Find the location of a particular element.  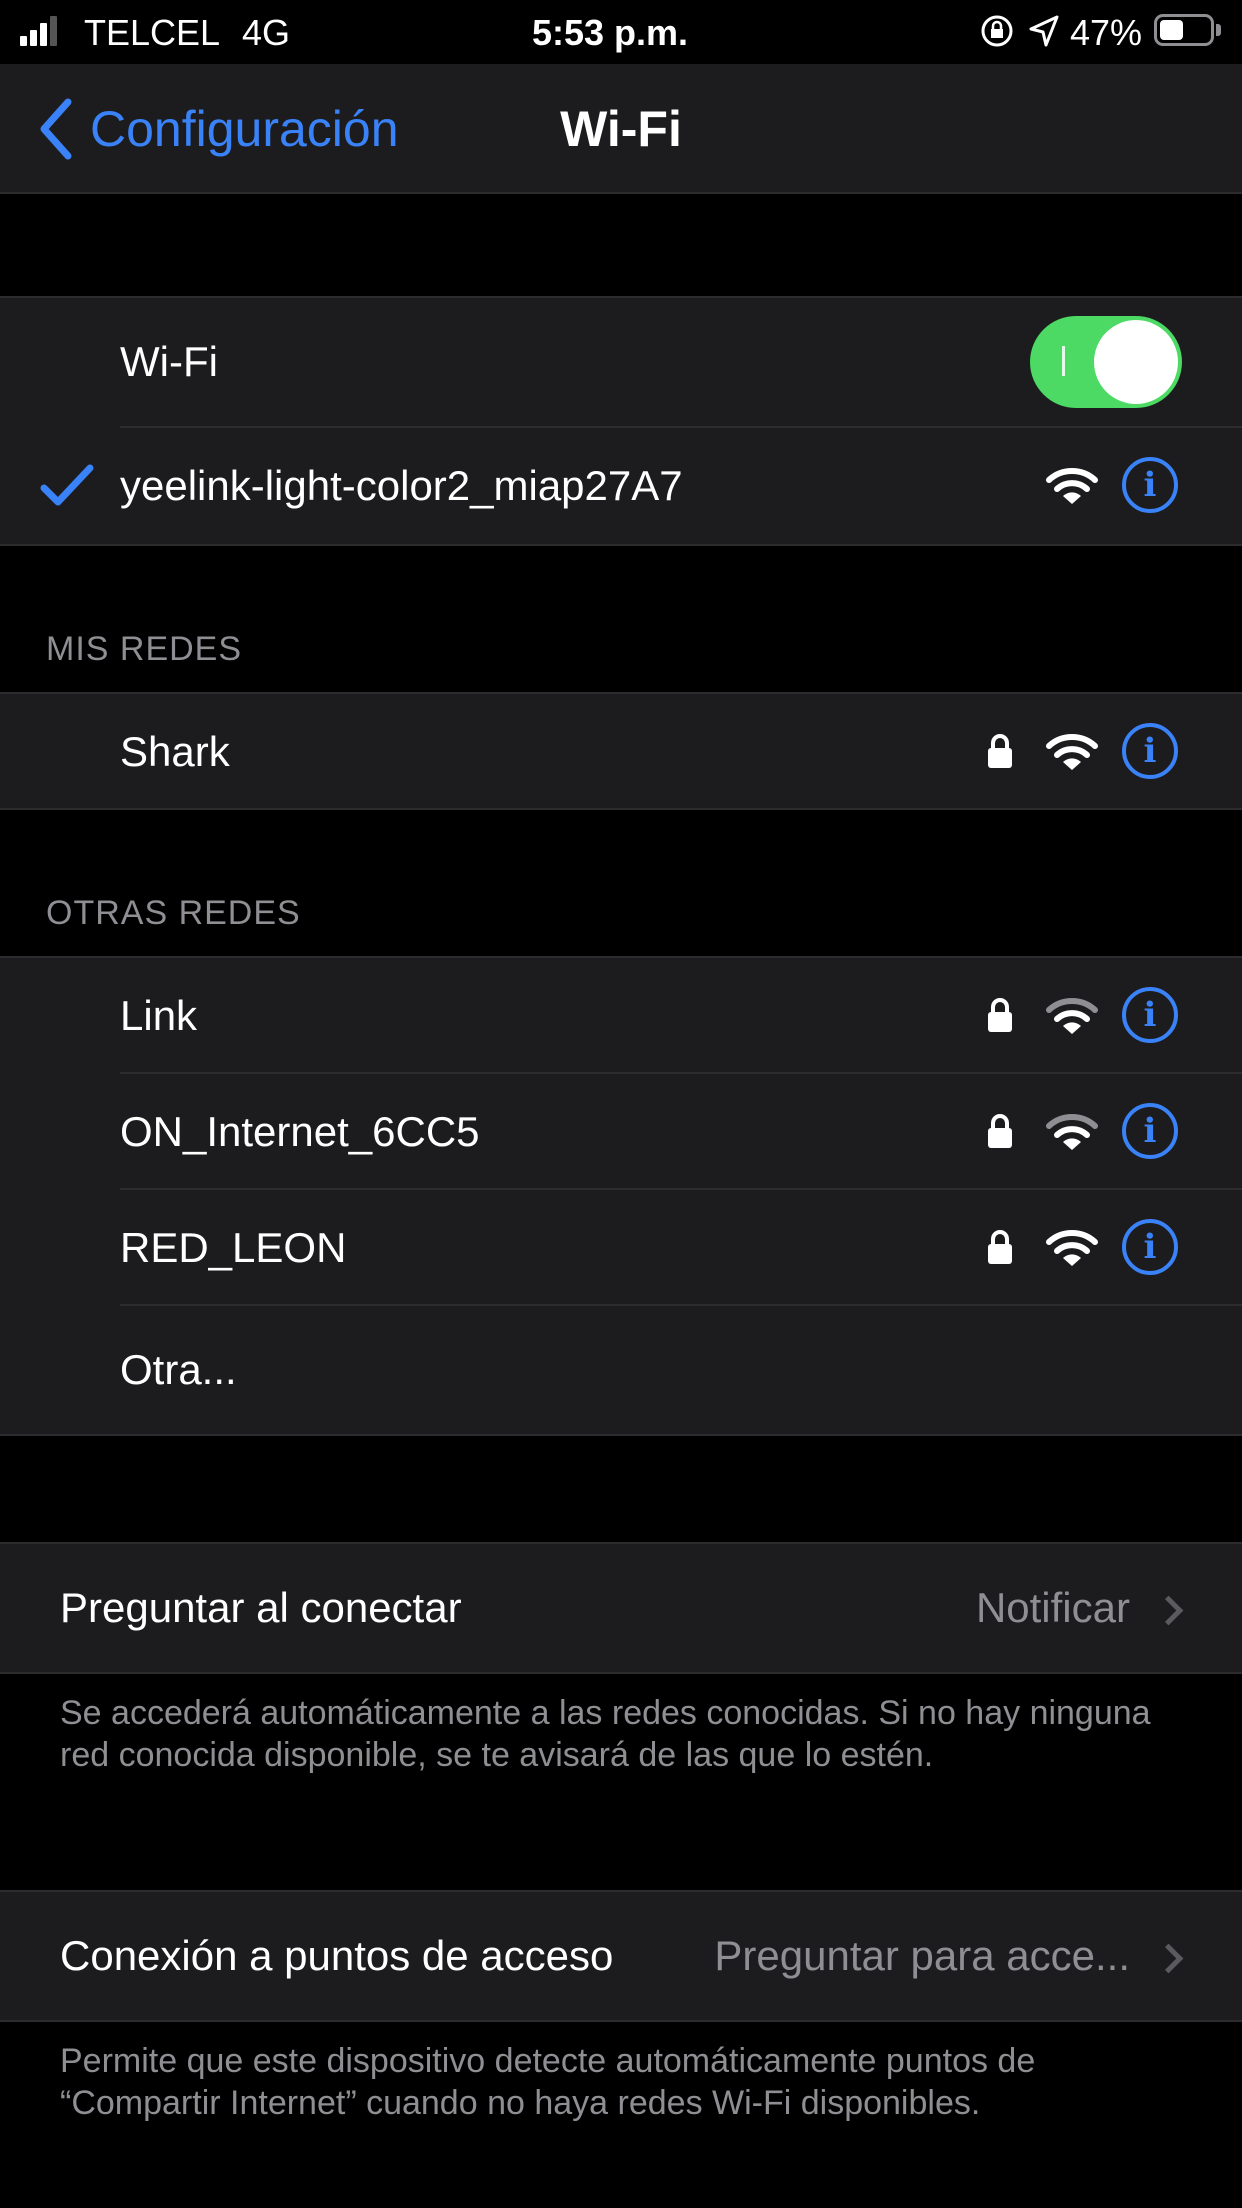

page-title: Wi-Fi is located at coordinates (621, 129).